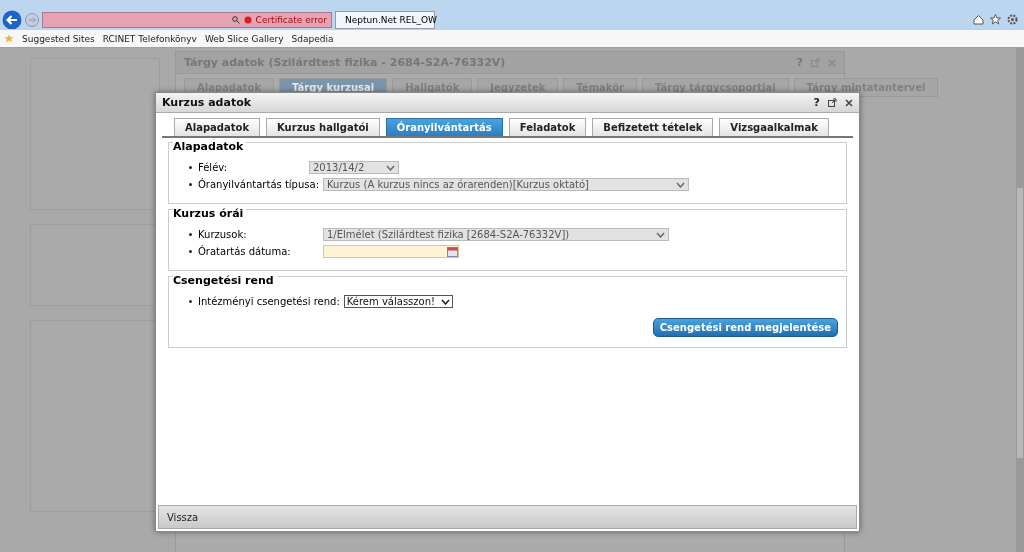  I want to click on section-title: Kurzus órái, so click(210, 213).